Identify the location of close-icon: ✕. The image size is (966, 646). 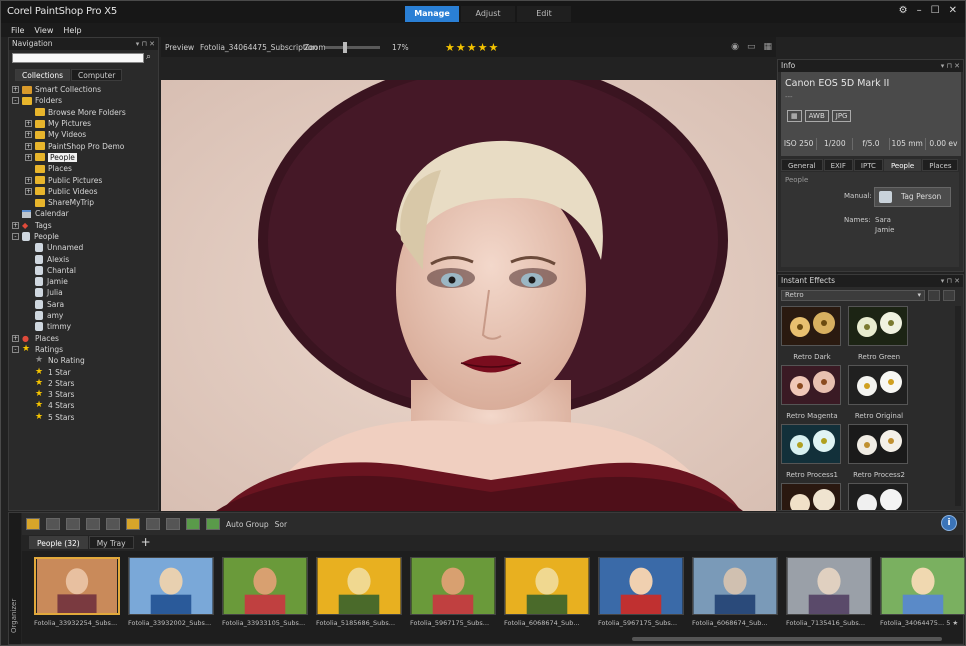
(953, 10).